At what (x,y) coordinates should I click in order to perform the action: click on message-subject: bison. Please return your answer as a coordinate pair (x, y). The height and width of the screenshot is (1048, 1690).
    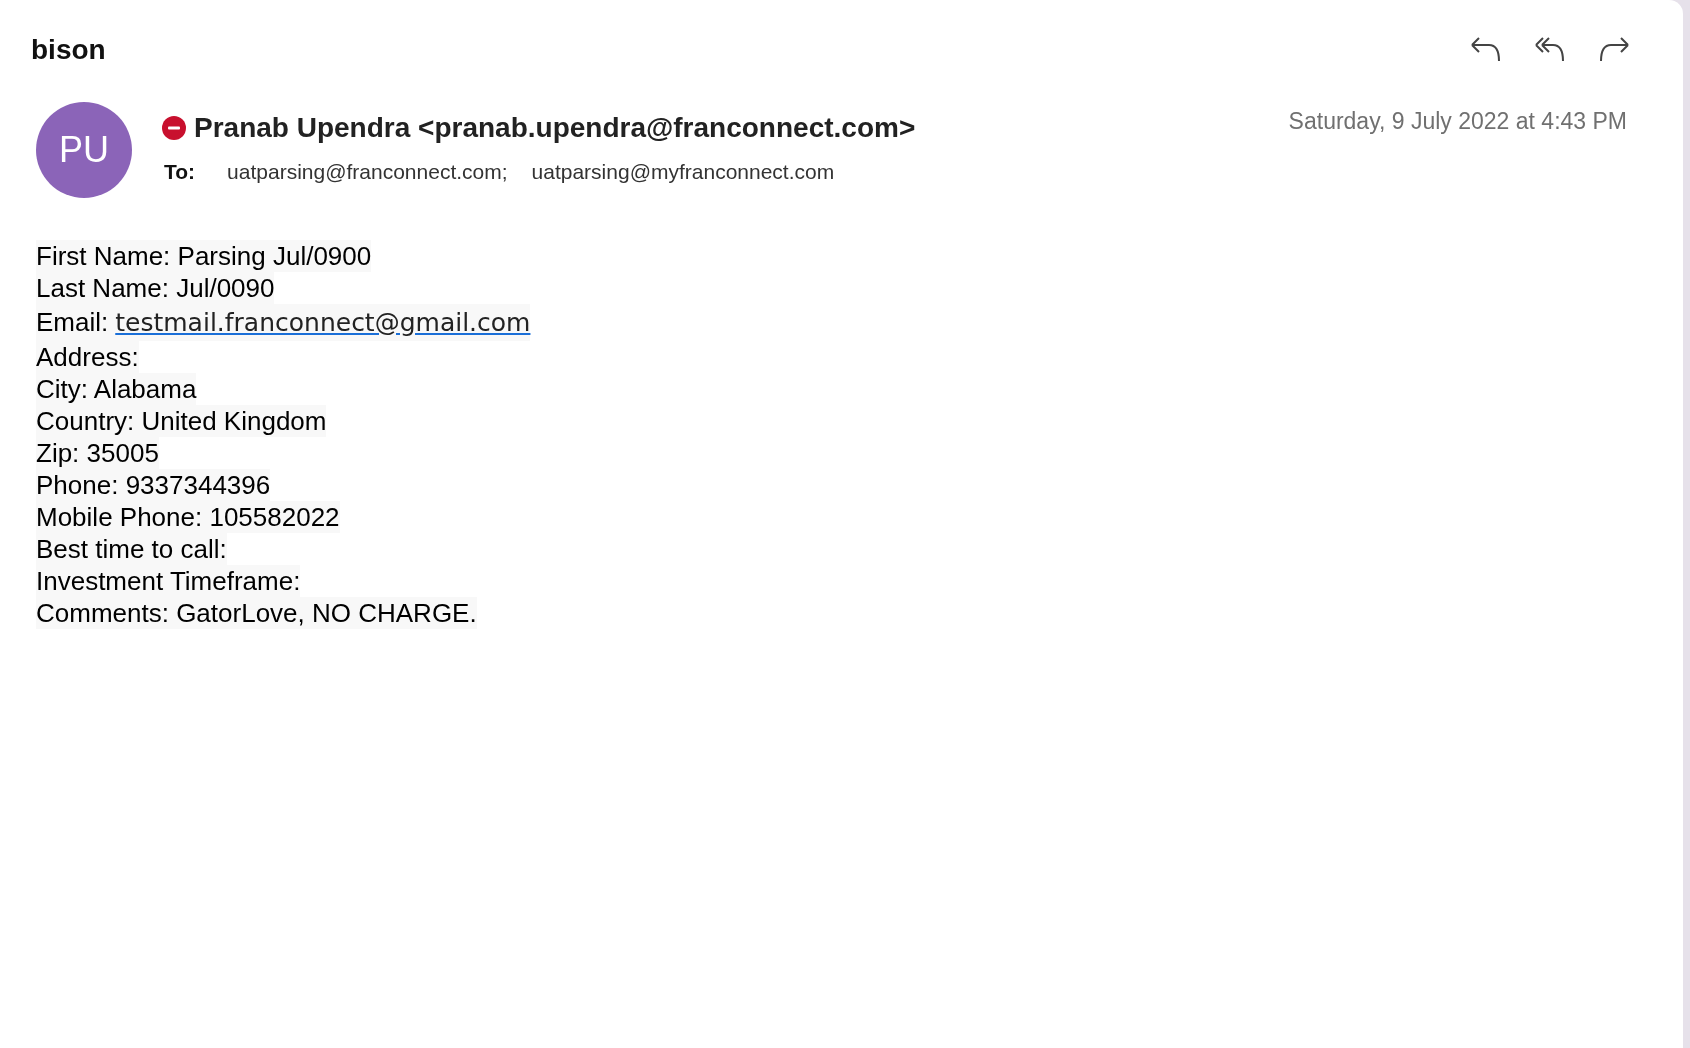
    Looking at the image, I should click on (68, 50).